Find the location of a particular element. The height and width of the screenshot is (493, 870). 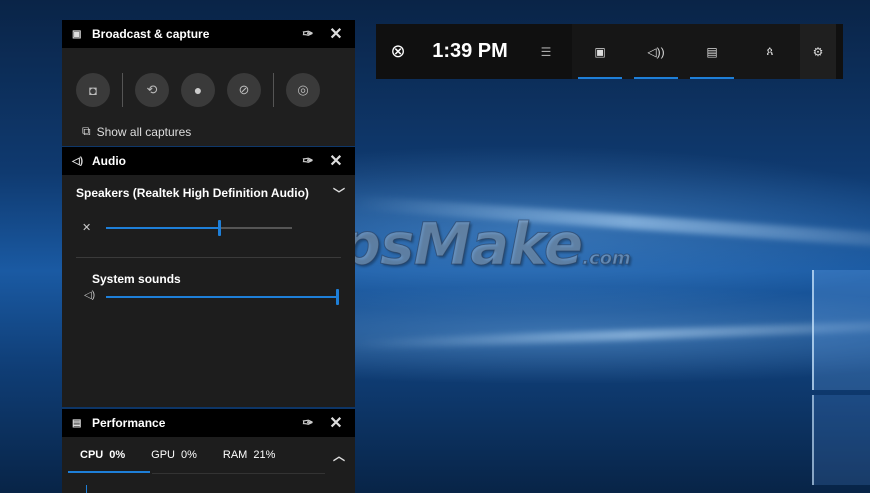

audio-toggle: ◁)) is located at coordinates (656, 51).